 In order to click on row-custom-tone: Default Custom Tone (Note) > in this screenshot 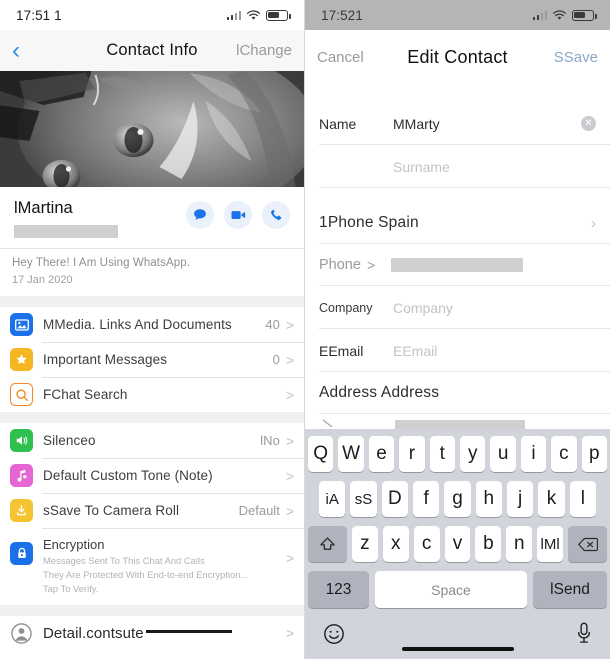, I will do `click(152, 475)`.